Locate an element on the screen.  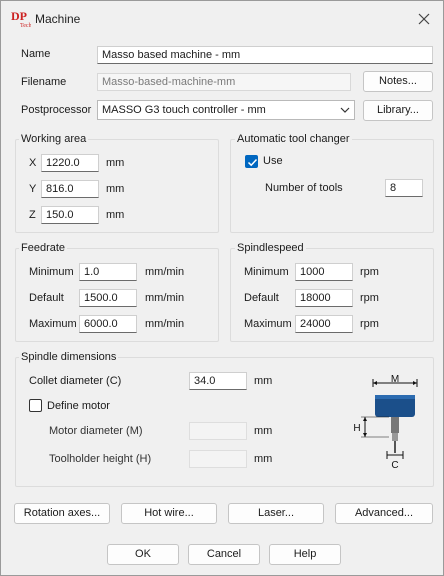
speed-max-unit: rpm is located at coordinates (369, 324).